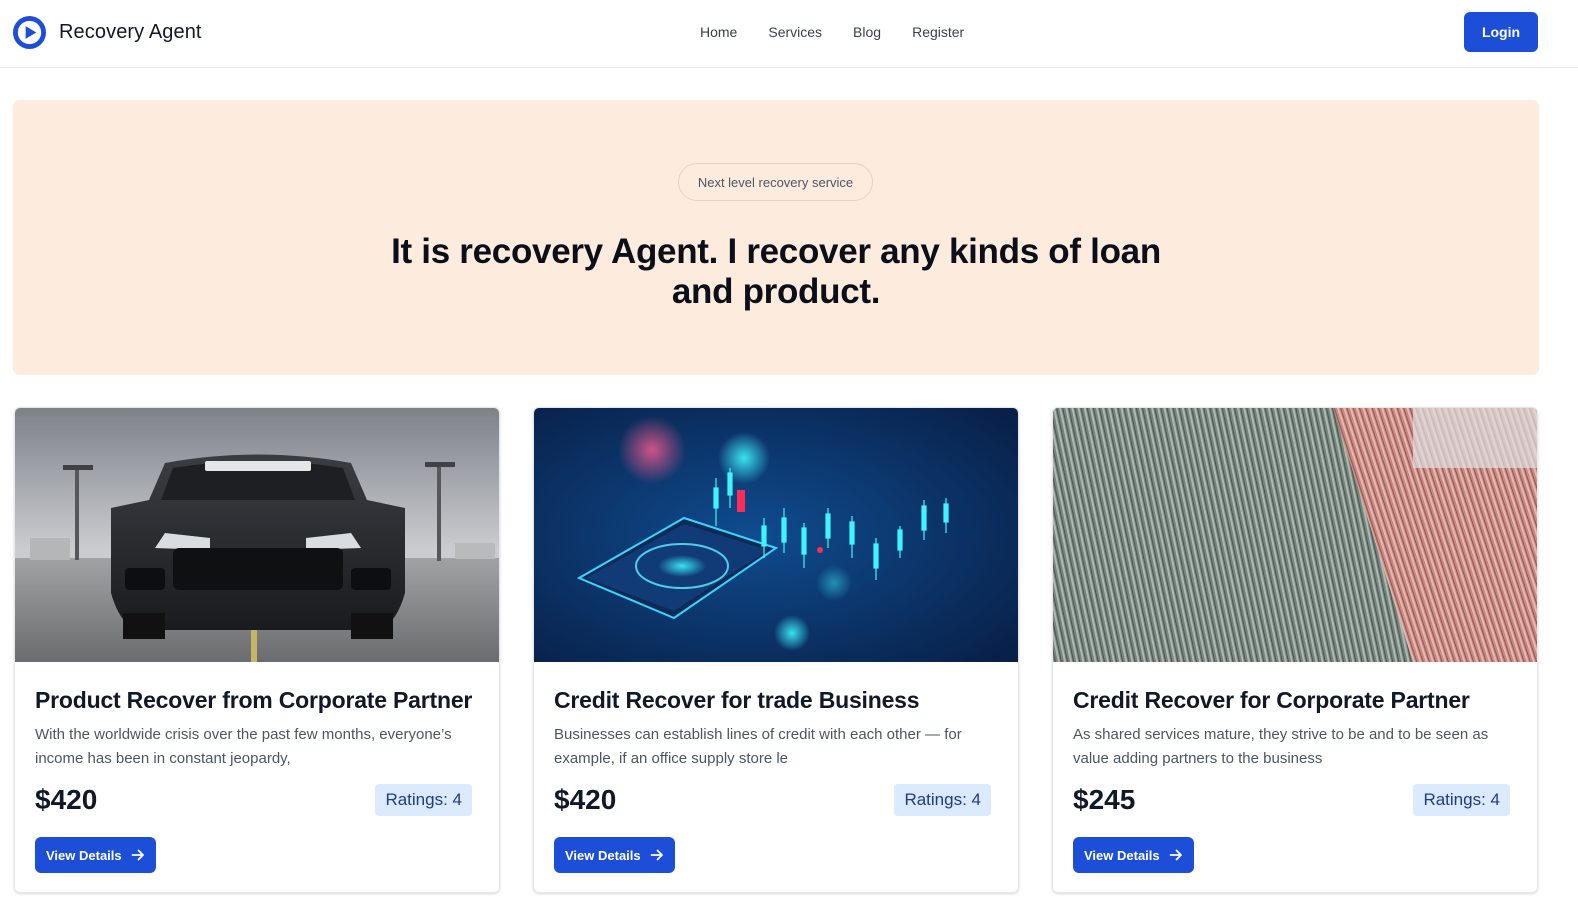 This screenshot has width=1578, height=918. I want to click on brand: Recovery Agent, so click(107, 32).